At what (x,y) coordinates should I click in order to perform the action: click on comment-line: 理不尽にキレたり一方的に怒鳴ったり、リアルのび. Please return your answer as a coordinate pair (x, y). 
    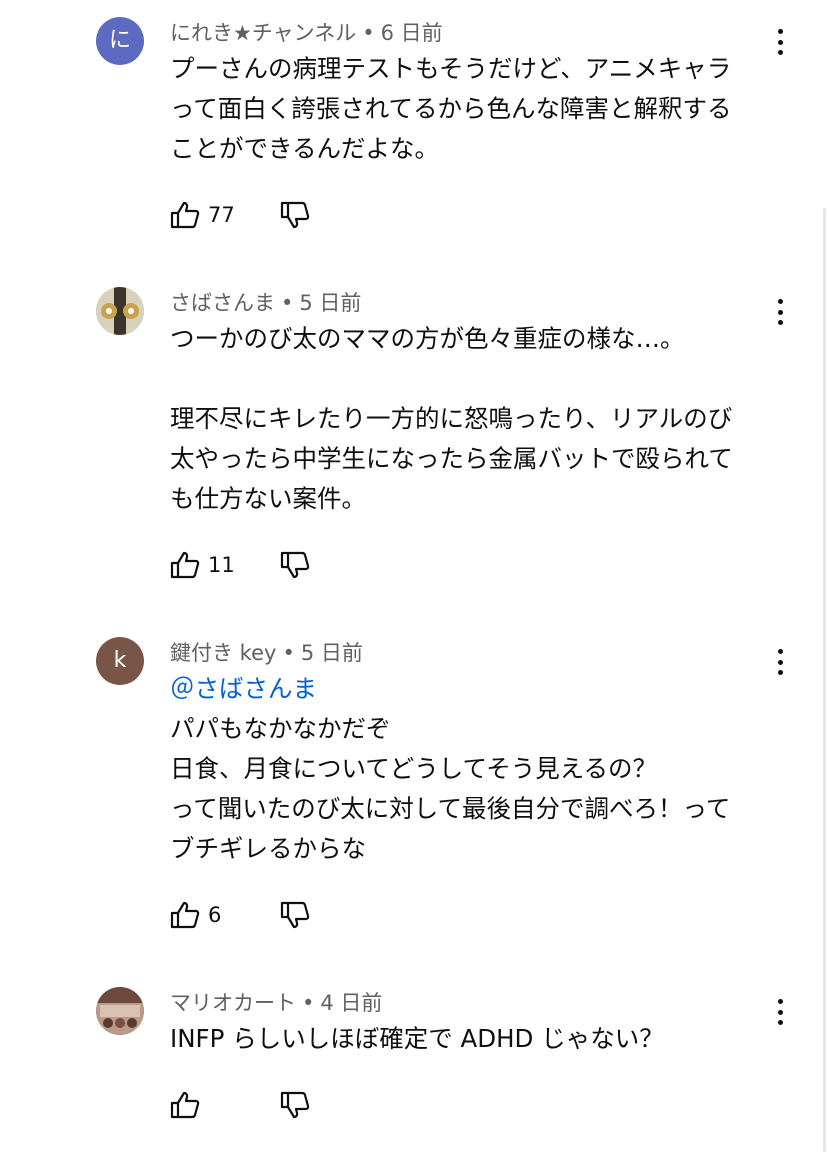
    Looking at the image, I should click on (451, 418).